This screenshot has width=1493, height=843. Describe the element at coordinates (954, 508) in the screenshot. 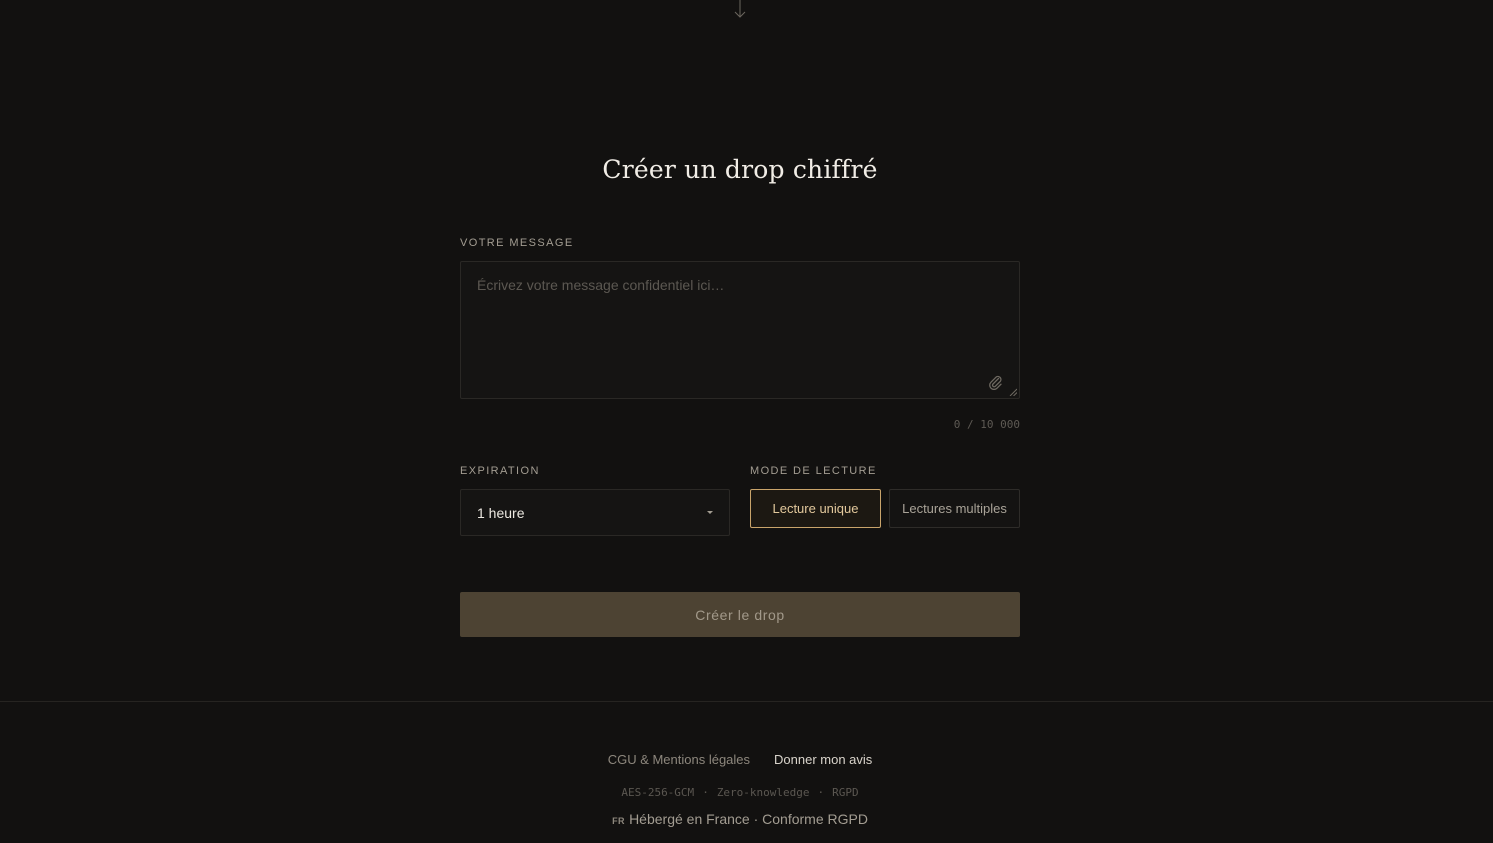

I see `read-mode-multiple-button: Lectures multiples` at that location.